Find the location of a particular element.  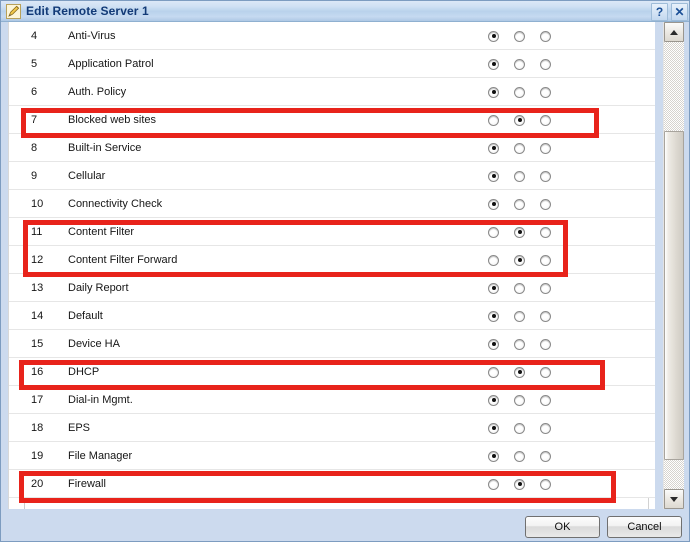

row-label: Dial-in Mgmt. is located at coordinates (100, 399).